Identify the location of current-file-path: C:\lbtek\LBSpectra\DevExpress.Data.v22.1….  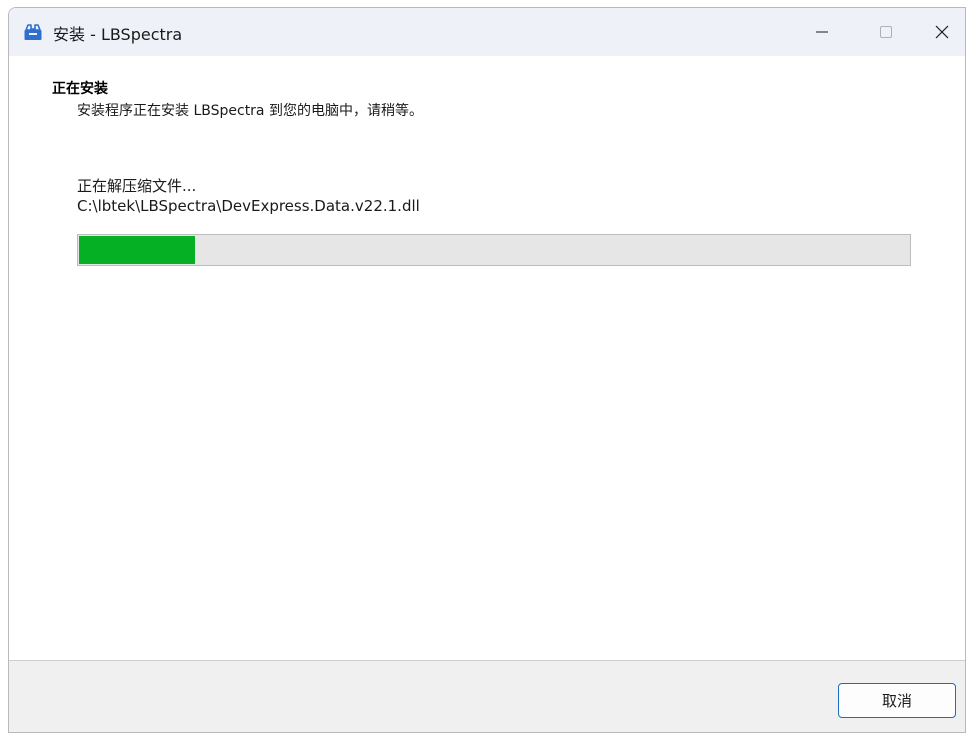
(248, 206).